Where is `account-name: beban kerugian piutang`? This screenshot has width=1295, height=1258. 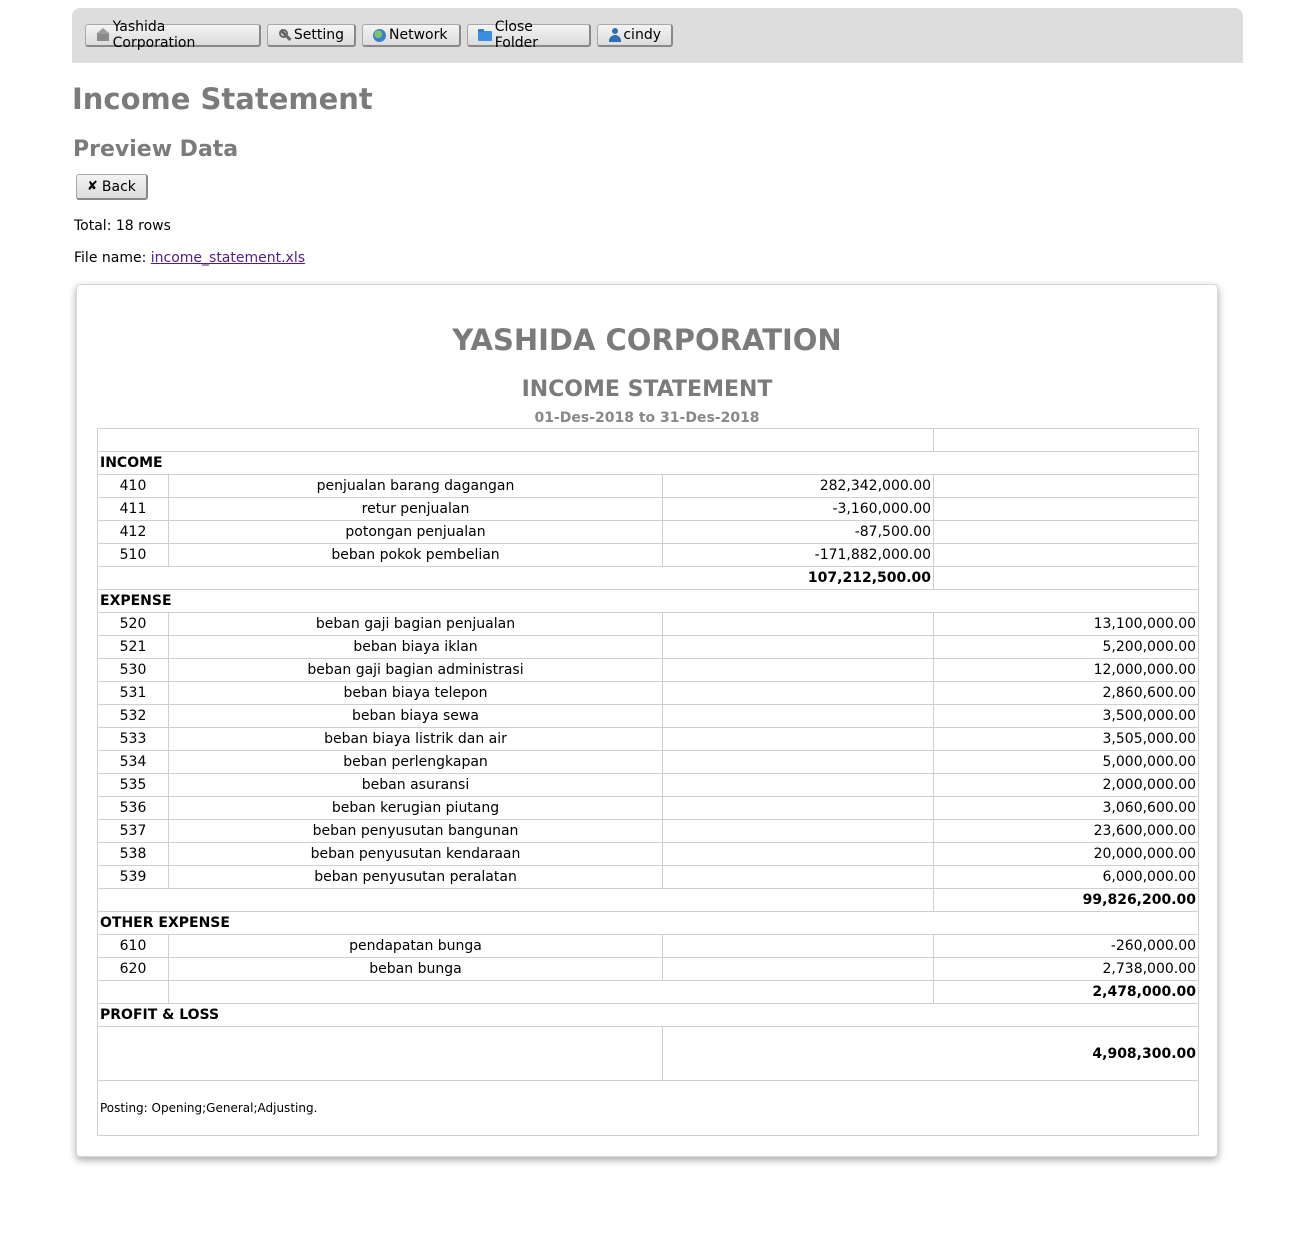 account-name: beban kerugian piutang is located at coordinates (415, 808).